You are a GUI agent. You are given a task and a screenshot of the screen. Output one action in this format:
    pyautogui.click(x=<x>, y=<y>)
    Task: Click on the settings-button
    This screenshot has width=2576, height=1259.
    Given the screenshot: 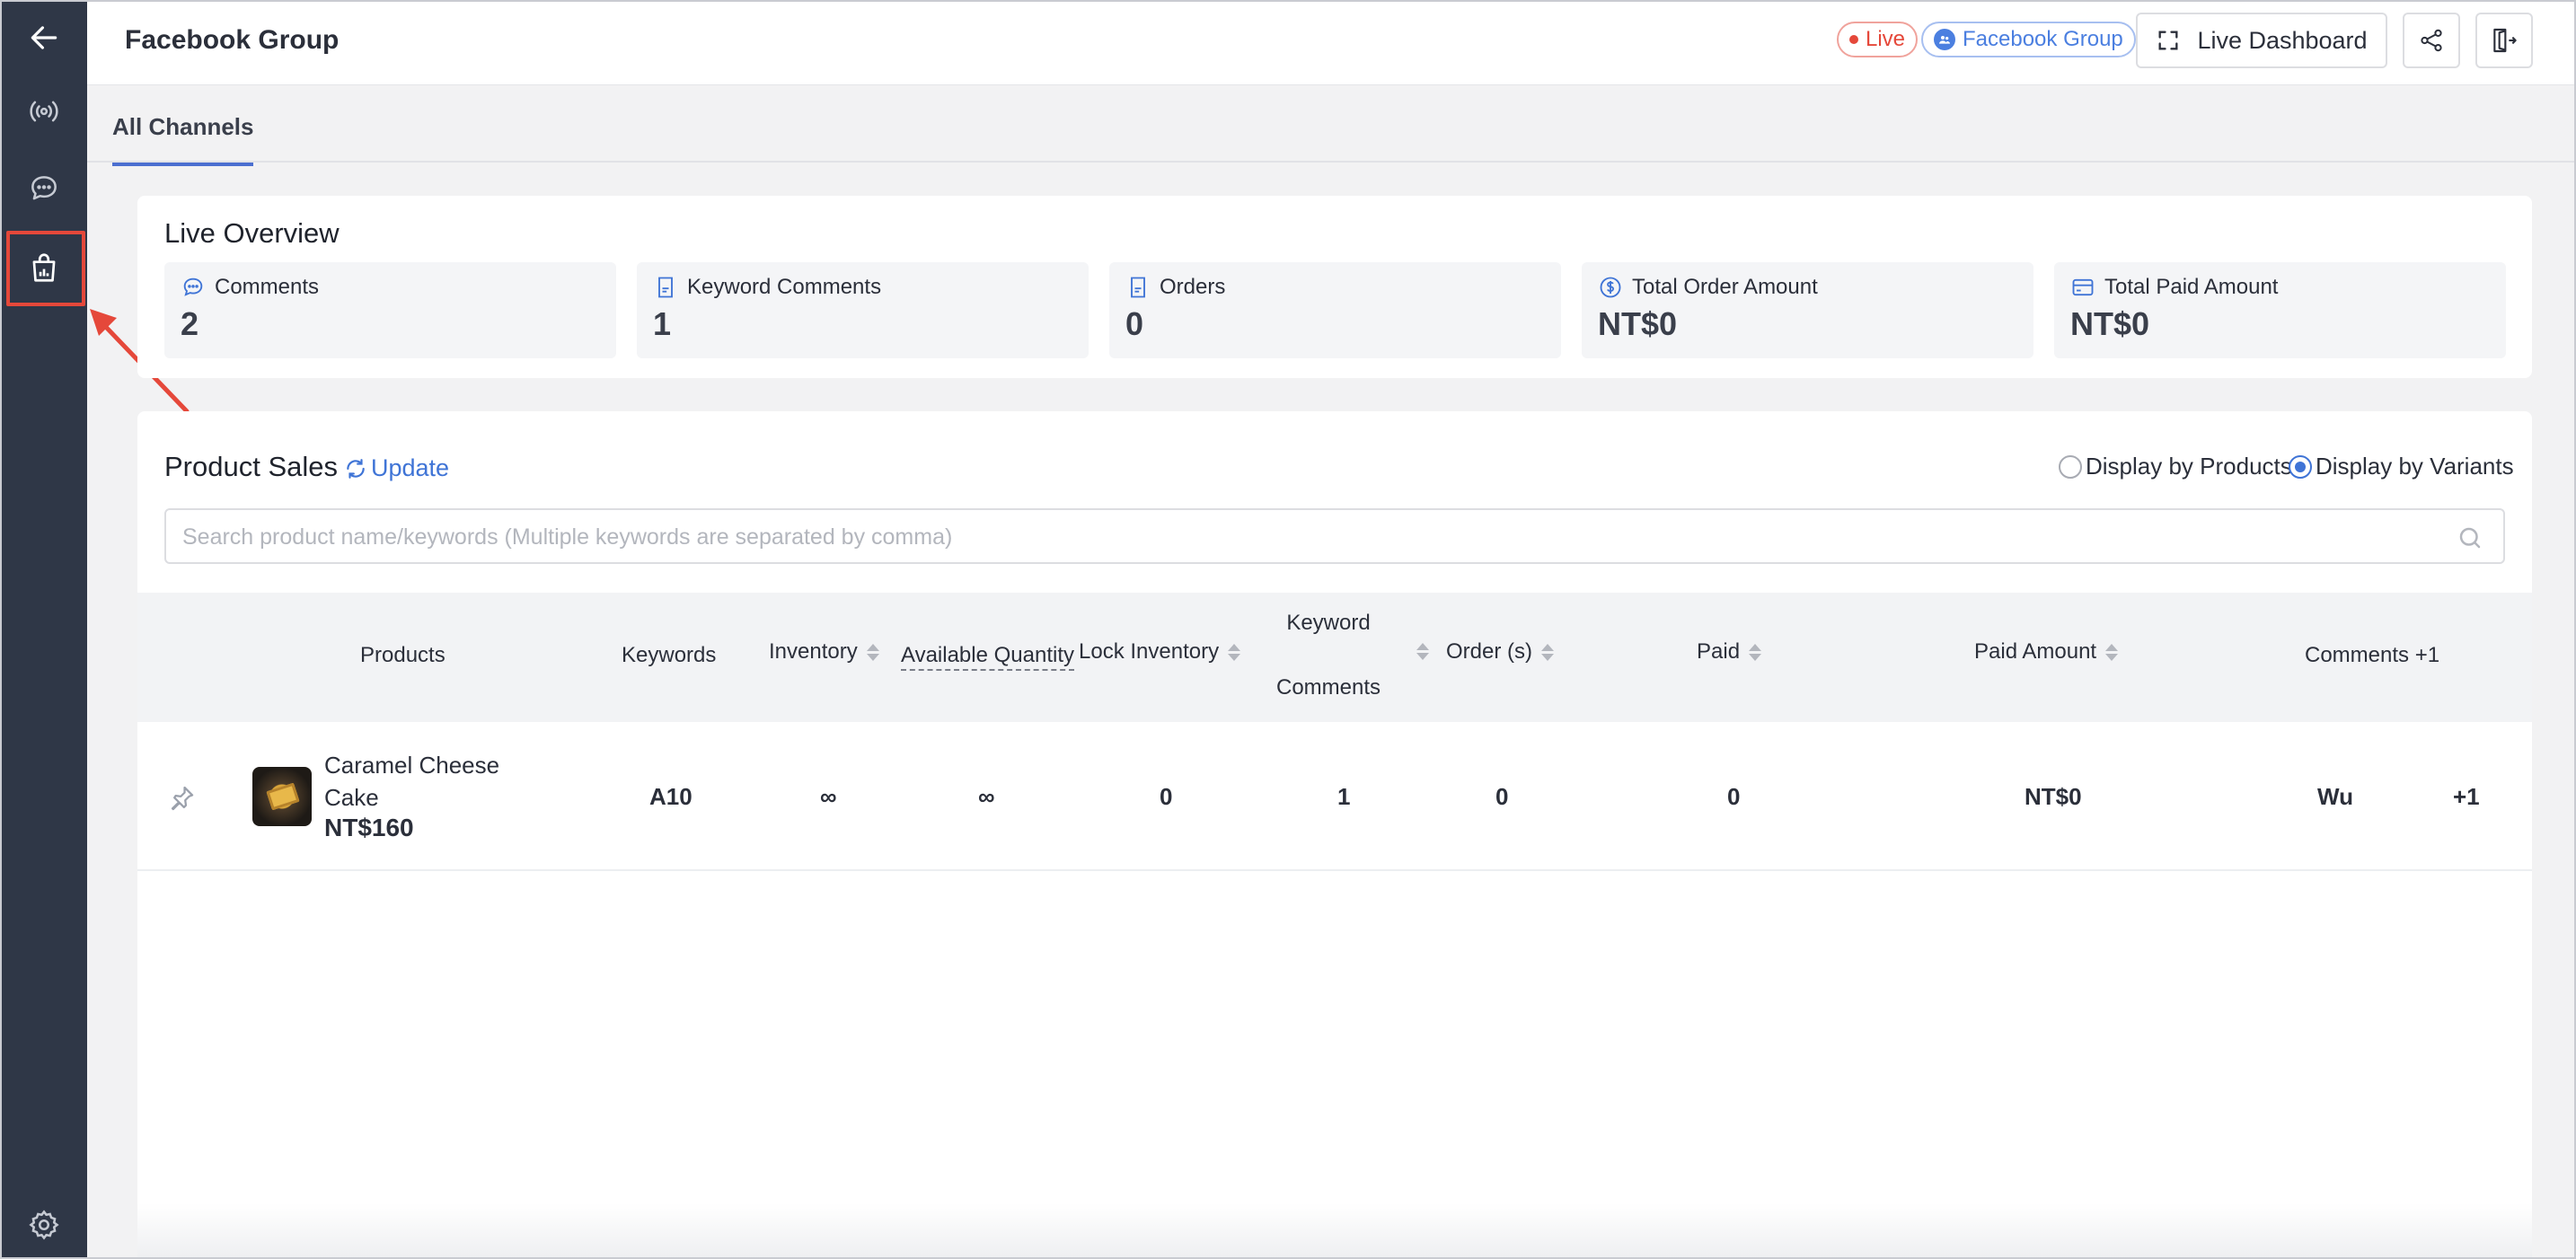 What is the action you would take?
    pyautogui.click(x=43, y=1223)
    